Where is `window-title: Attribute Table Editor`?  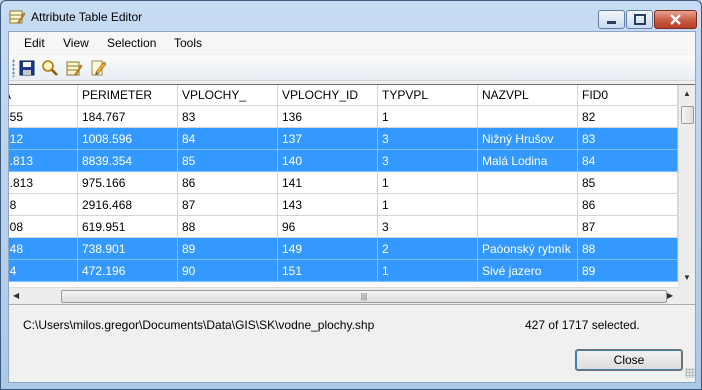 window-title: Attribute Table Editor is located at coordinates (87, 17).